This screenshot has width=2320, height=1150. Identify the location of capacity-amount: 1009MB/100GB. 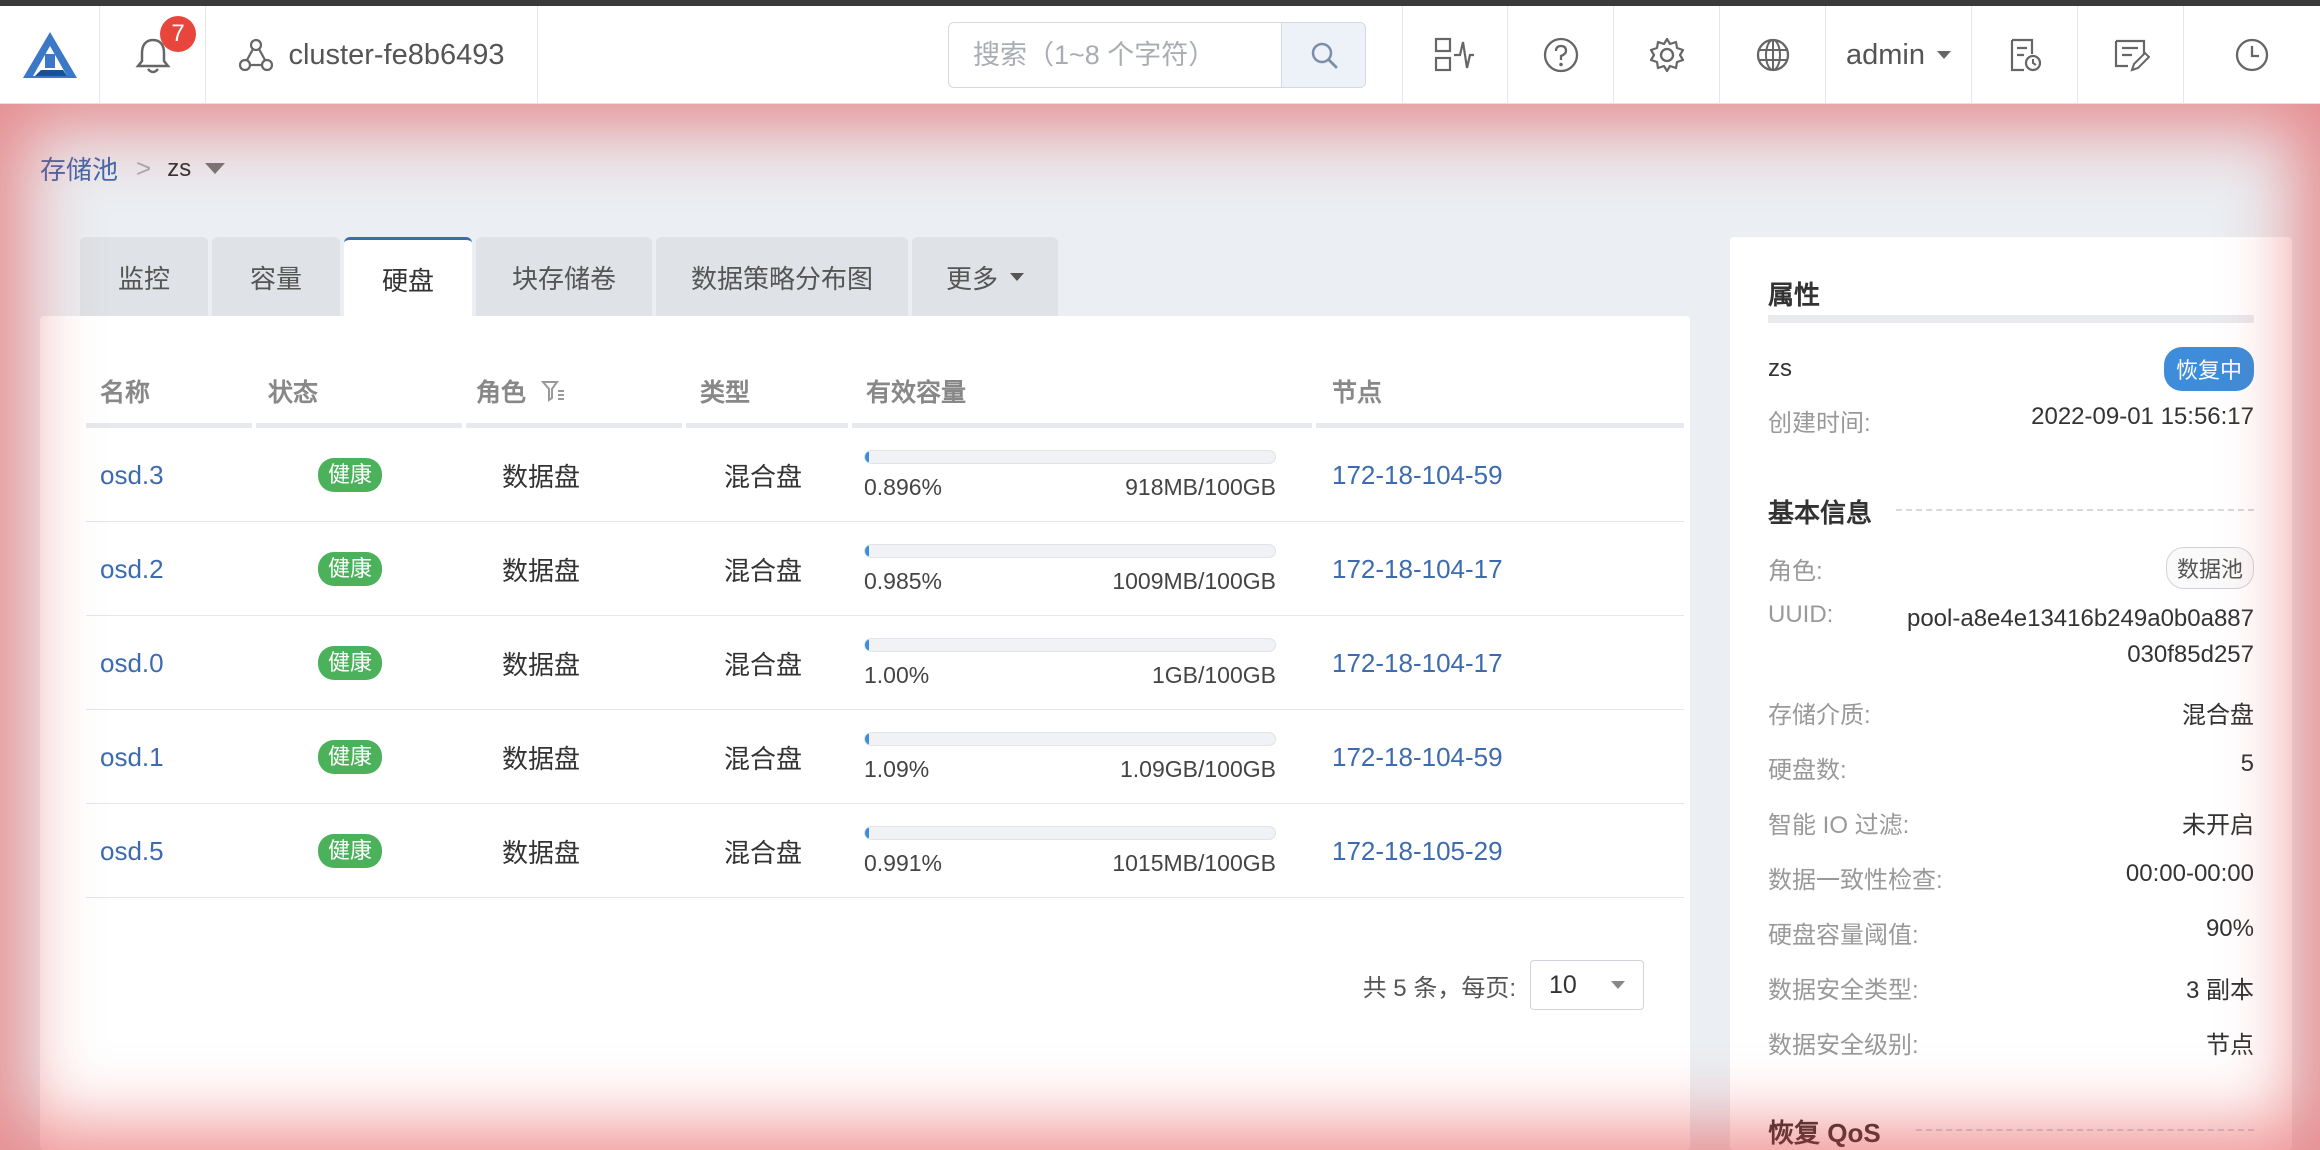
(1194, 581).